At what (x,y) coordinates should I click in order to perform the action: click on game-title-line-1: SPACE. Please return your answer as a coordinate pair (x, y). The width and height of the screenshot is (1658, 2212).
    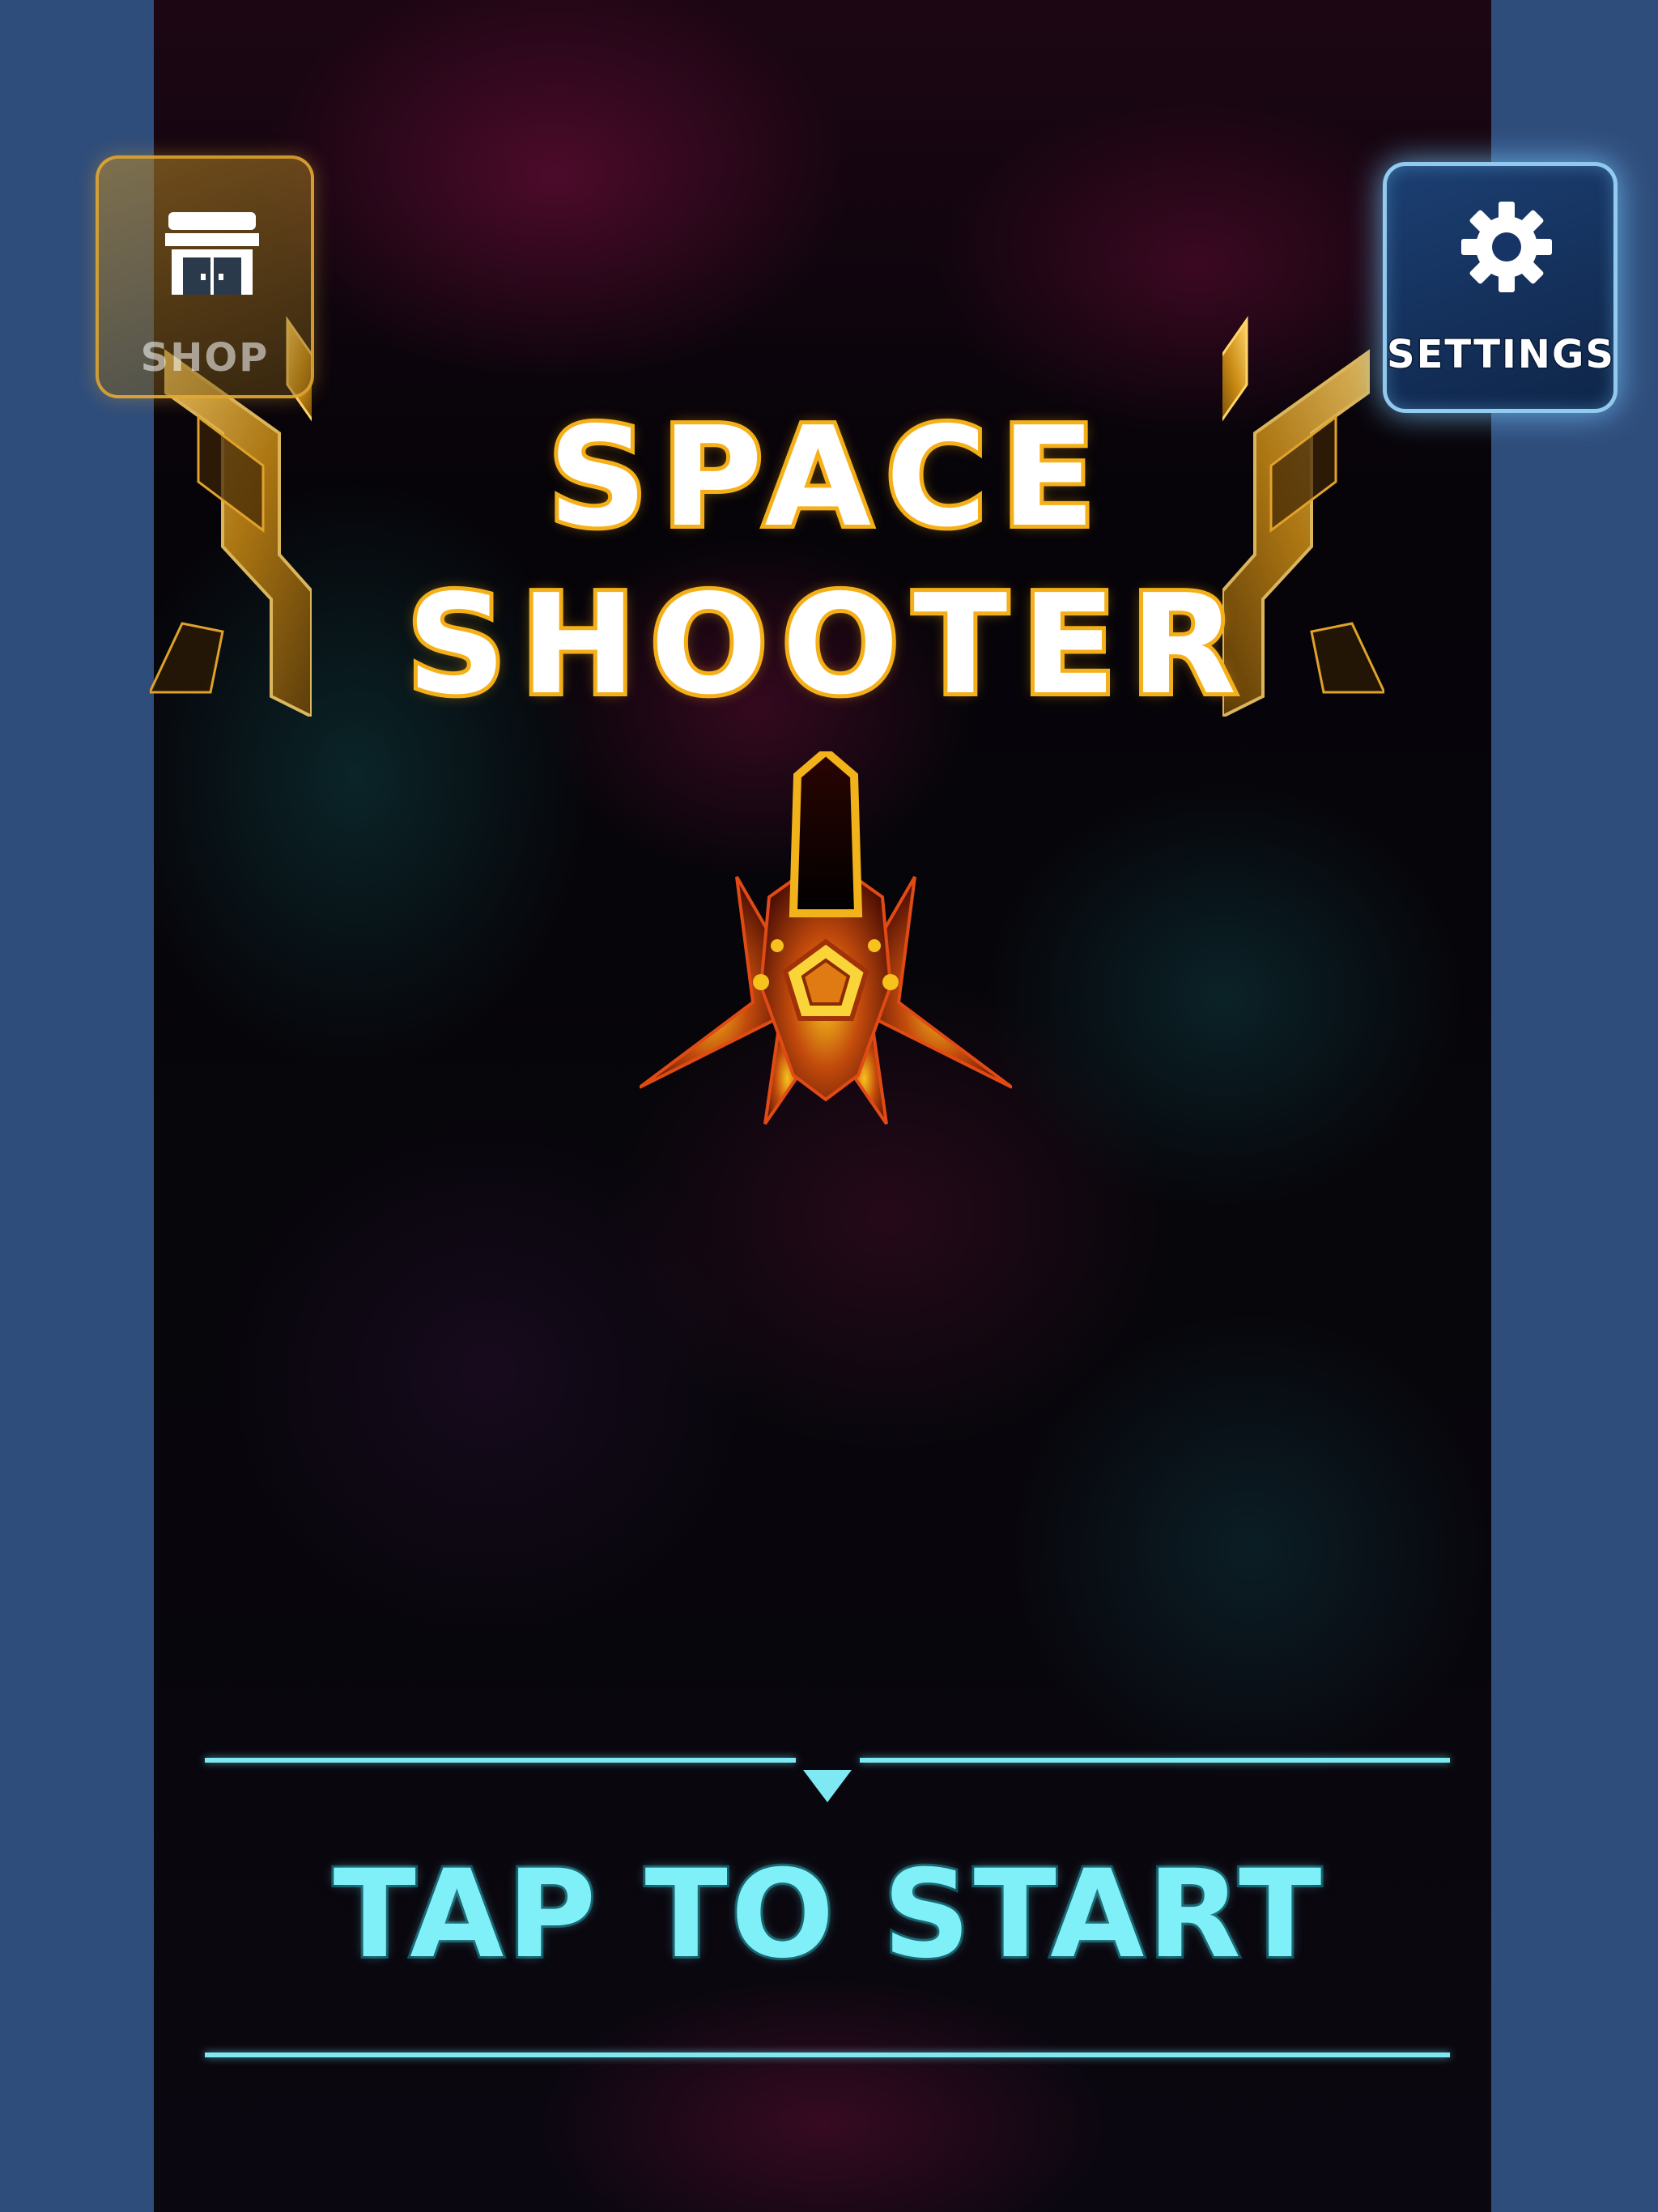
    Looking at the image, I should click on (827, 478).